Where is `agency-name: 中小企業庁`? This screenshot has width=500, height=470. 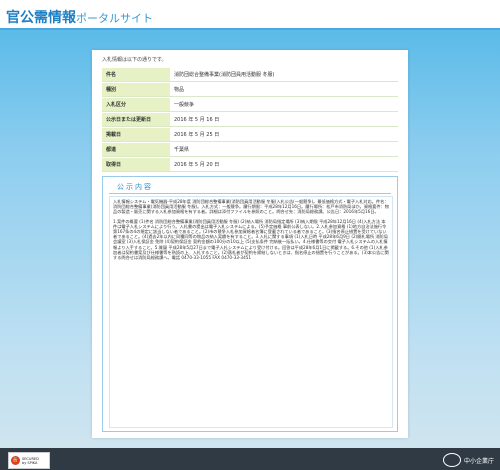
agency-name: 中小企業庁 is located at coordinates (478, 461).